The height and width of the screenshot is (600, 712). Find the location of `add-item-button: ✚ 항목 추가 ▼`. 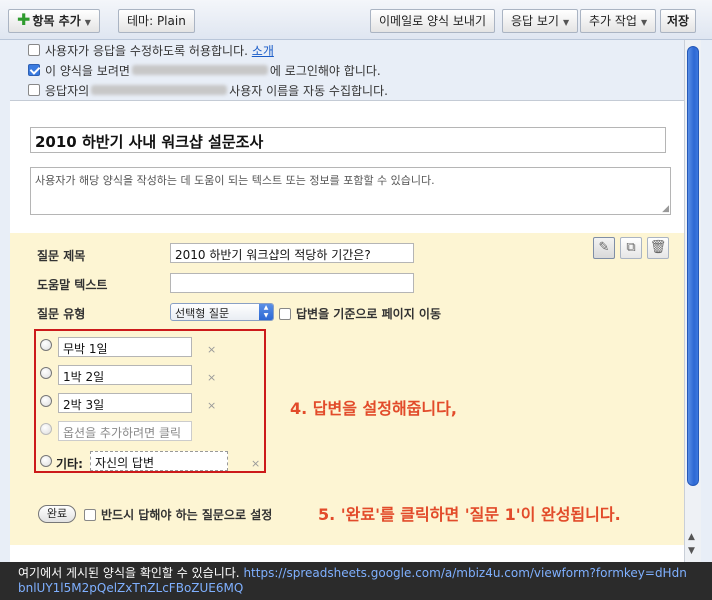

add-item-button: ✚ 항목 추가 ▼ is located at coordinates (54, 21).